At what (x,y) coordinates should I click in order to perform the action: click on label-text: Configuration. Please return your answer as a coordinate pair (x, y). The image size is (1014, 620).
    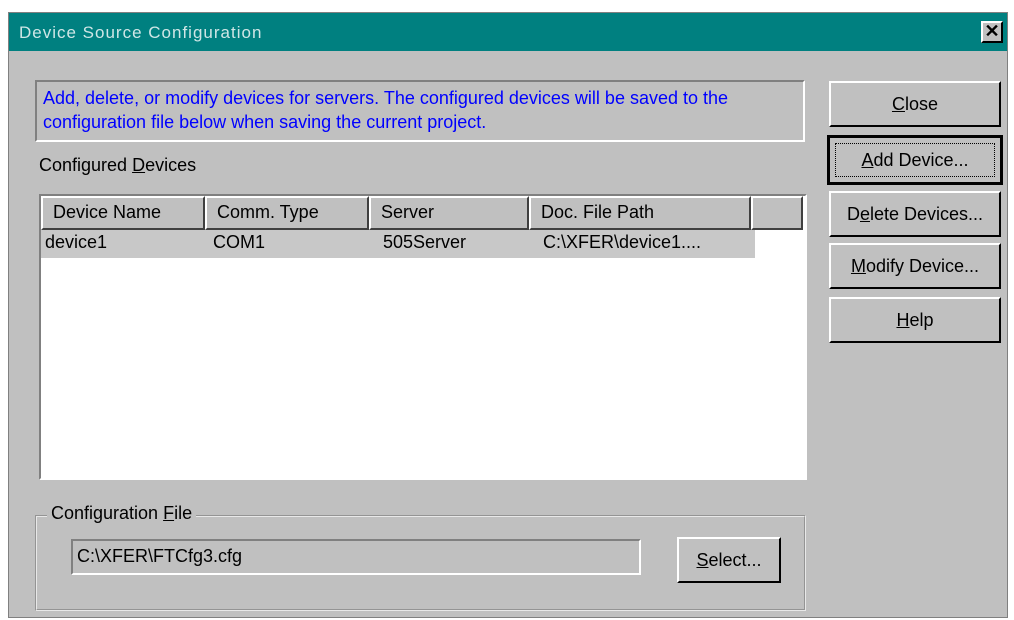
    Looking at the image, I should click on (107, 513).